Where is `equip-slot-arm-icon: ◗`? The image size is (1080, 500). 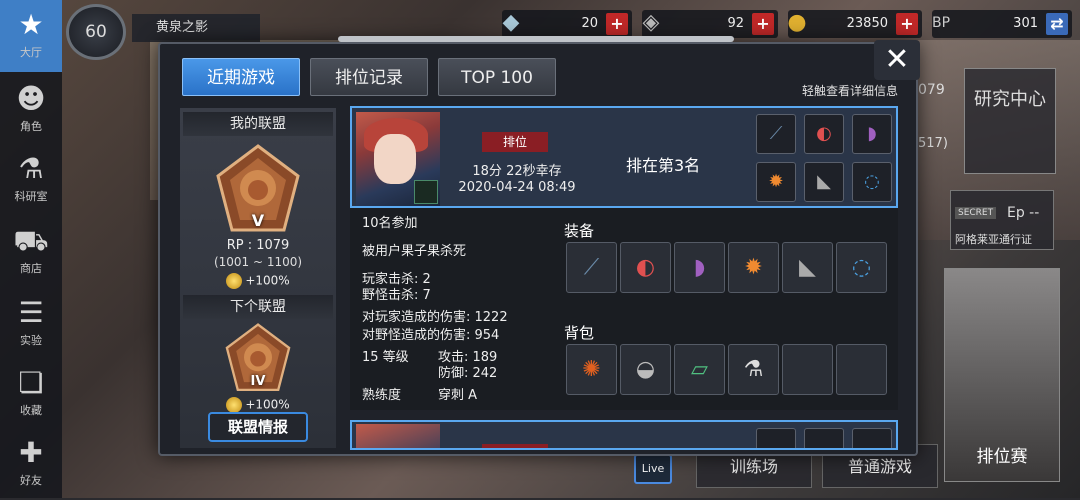 equip-slot-arm-icon: ◗ is located at coordinates (699, 267).